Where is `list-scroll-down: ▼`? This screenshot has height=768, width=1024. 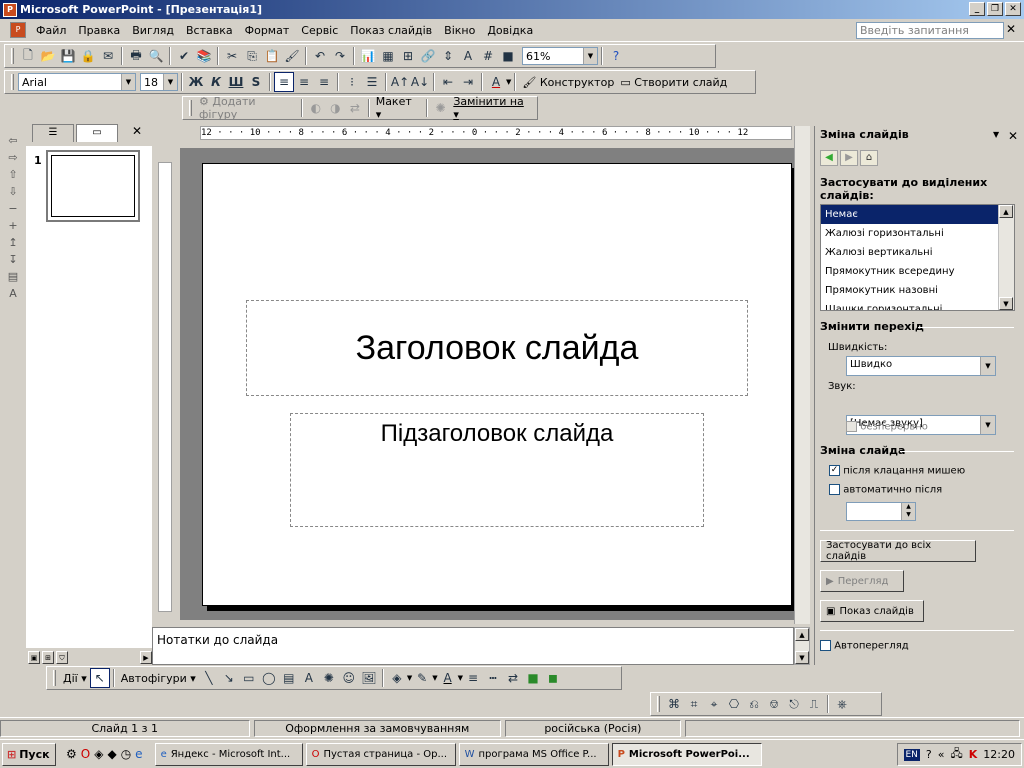 list-scroll-down: ▼ is located at coordinates (1006, 303).